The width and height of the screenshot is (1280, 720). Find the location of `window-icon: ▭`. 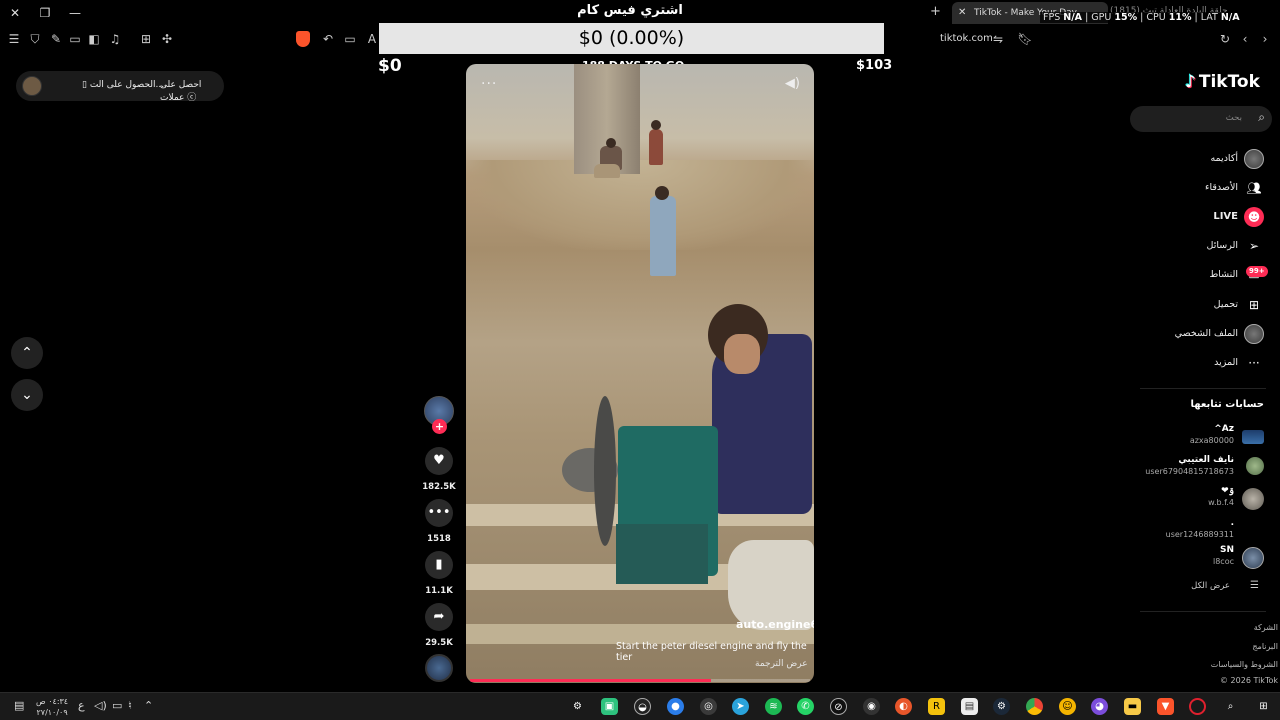

window-icon: ▭ is located at coordinates (75, 39).